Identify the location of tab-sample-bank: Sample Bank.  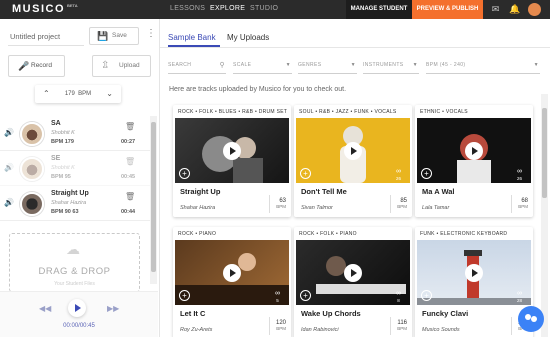
(192, 37).